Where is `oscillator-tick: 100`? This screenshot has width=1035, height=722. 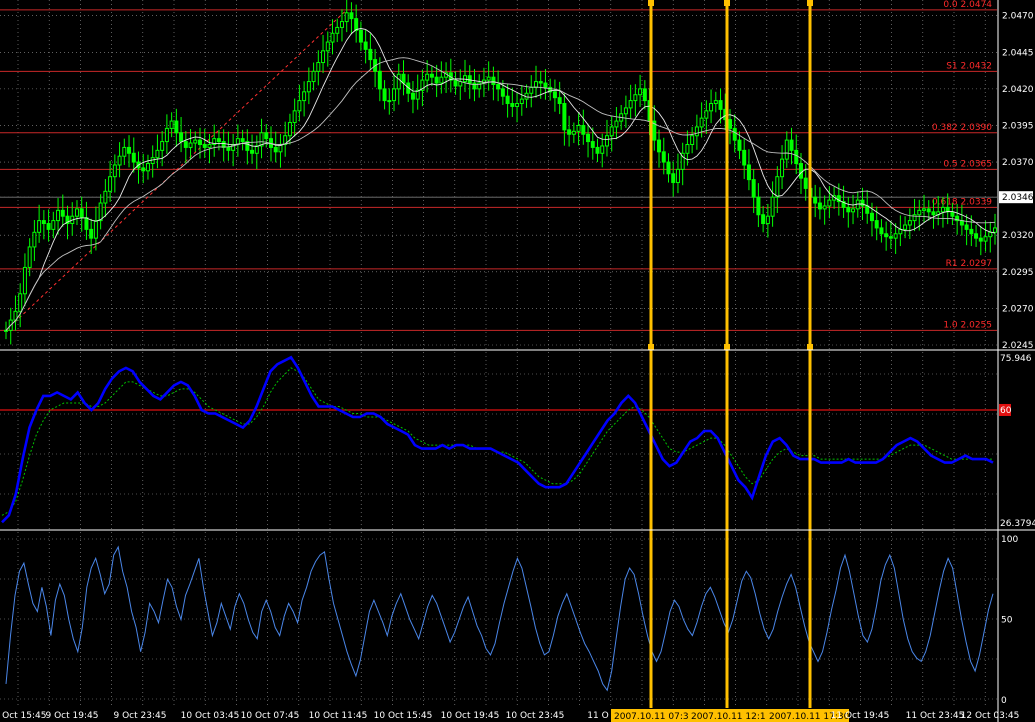
oscillator-tick: 100 is located at coordinates (1009, 540).